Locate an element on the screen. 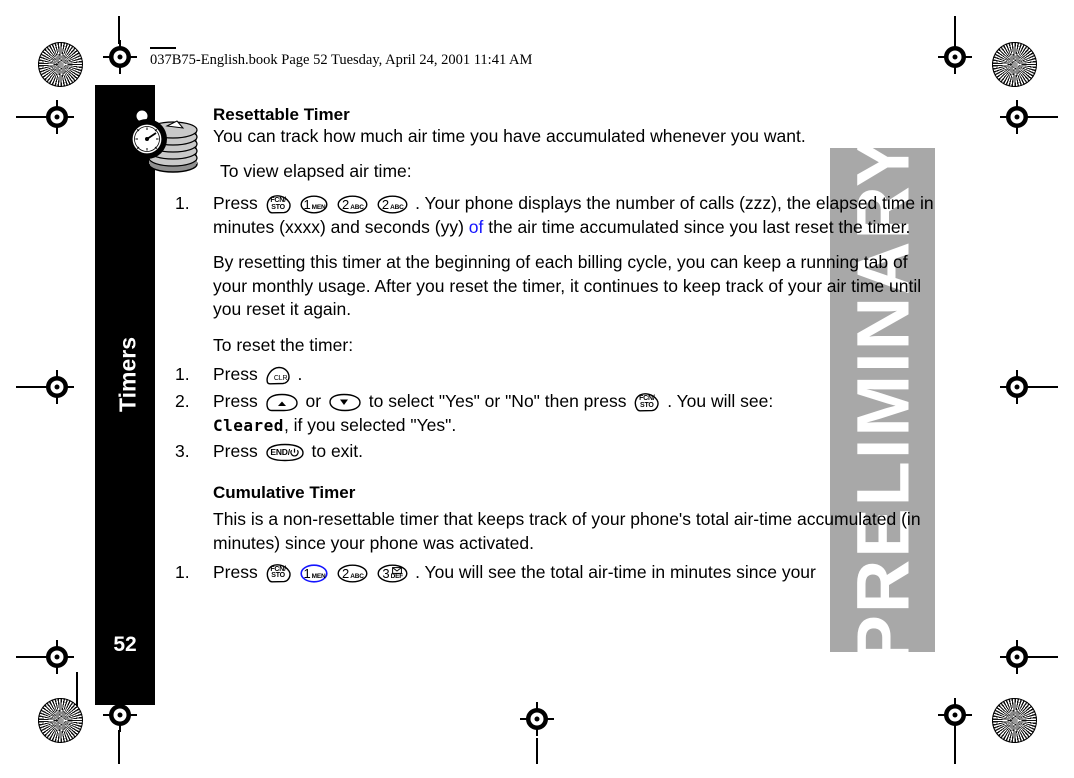 The image size is (1074, 778). key-down-arrow is located at coordinates (345, 402).